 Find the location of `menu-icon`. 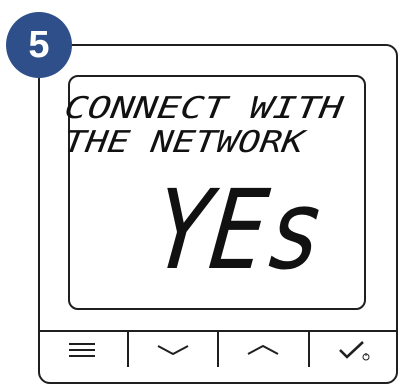

menu-icon is located at coordinates (82, 349).